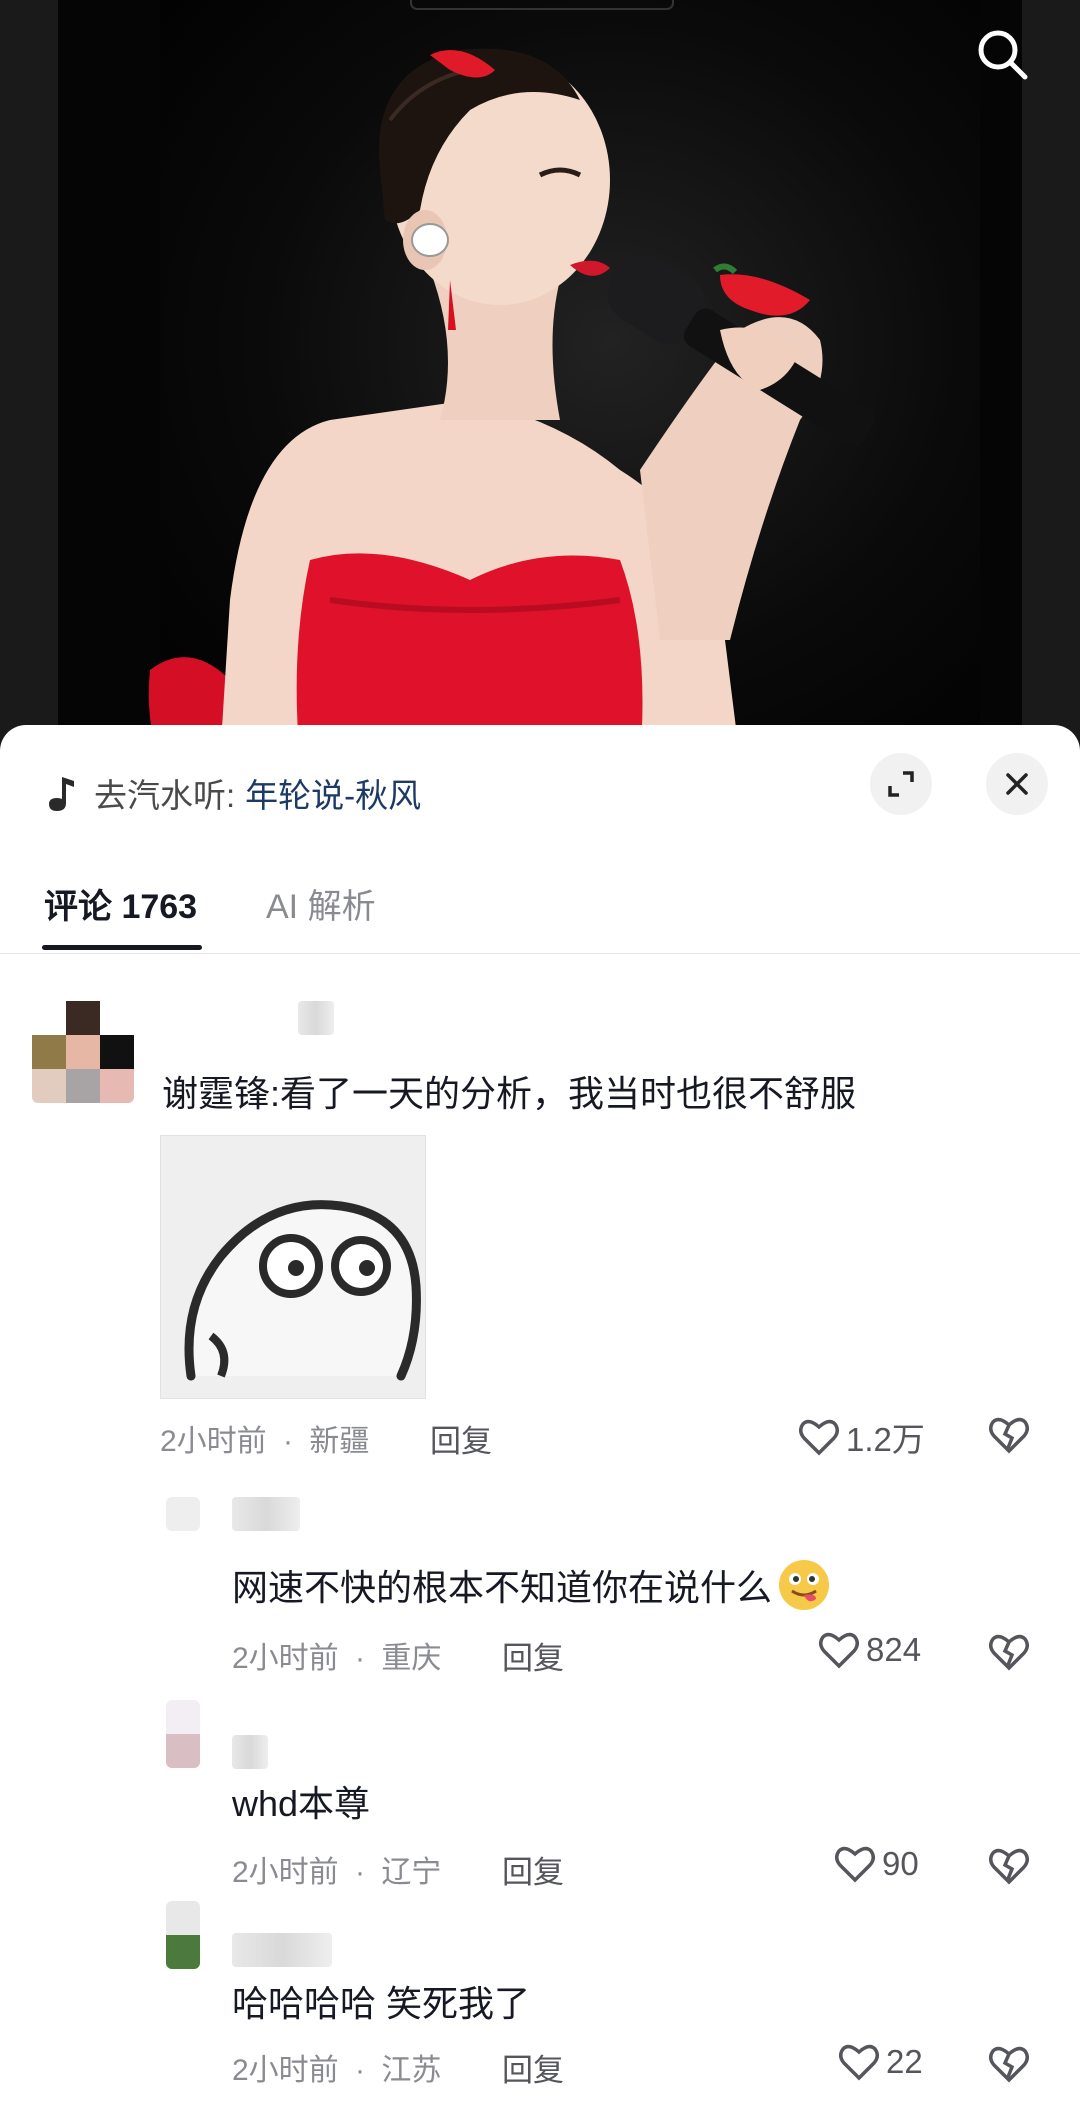 Image resolution: width=1080 pixels, height=2119 pixels. I want to click on close-icon, so click(1017, 784).